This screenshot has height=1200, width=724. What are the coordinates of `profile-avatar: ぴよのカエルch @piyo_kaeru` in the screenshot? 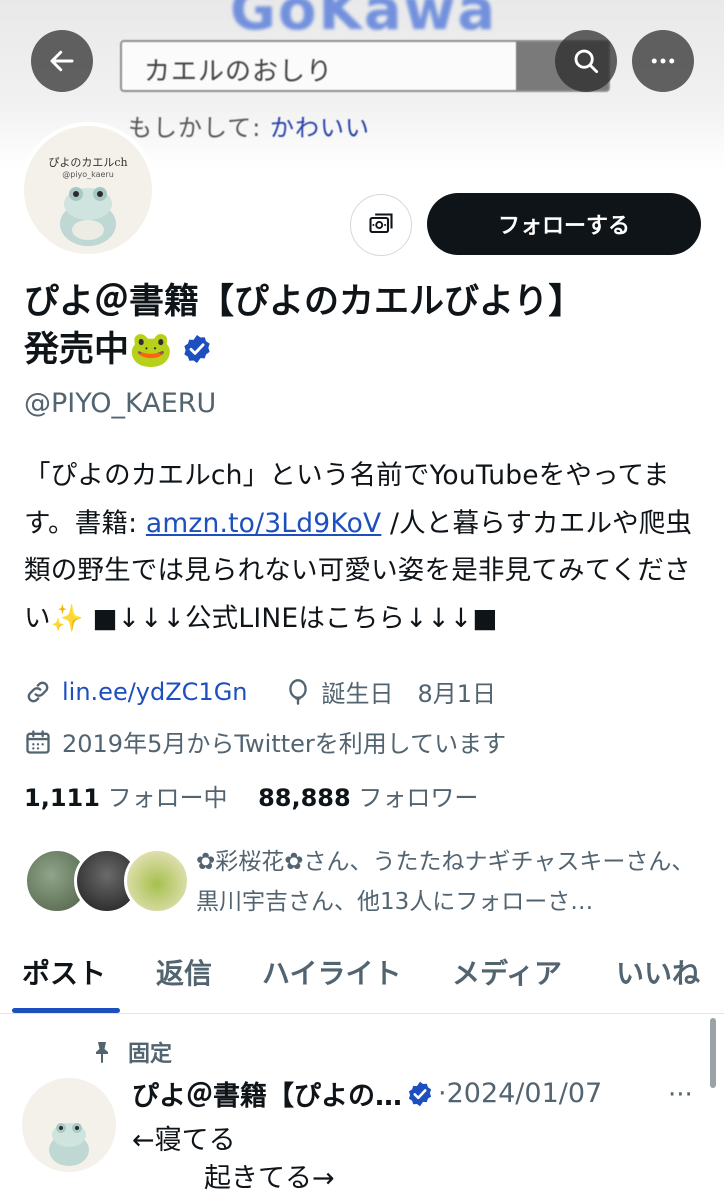 It's located at (88, 190).